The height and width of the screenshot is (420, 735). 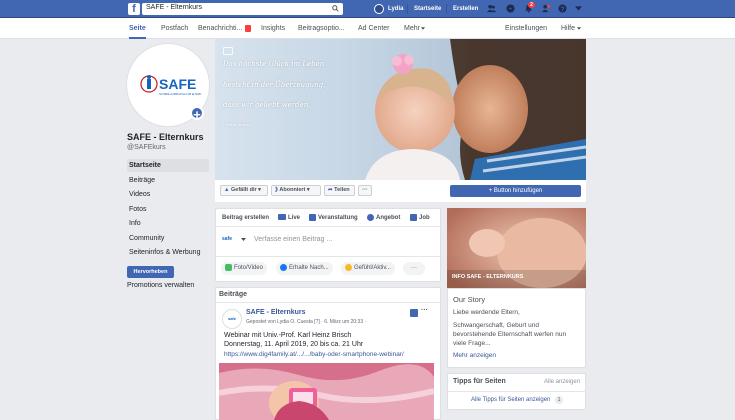 I want to click on offer-icon, so click(x=370, y=217).